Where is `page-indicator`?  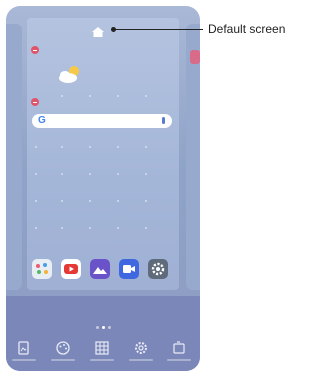
page-indicator is located at coordinates (103, 325).